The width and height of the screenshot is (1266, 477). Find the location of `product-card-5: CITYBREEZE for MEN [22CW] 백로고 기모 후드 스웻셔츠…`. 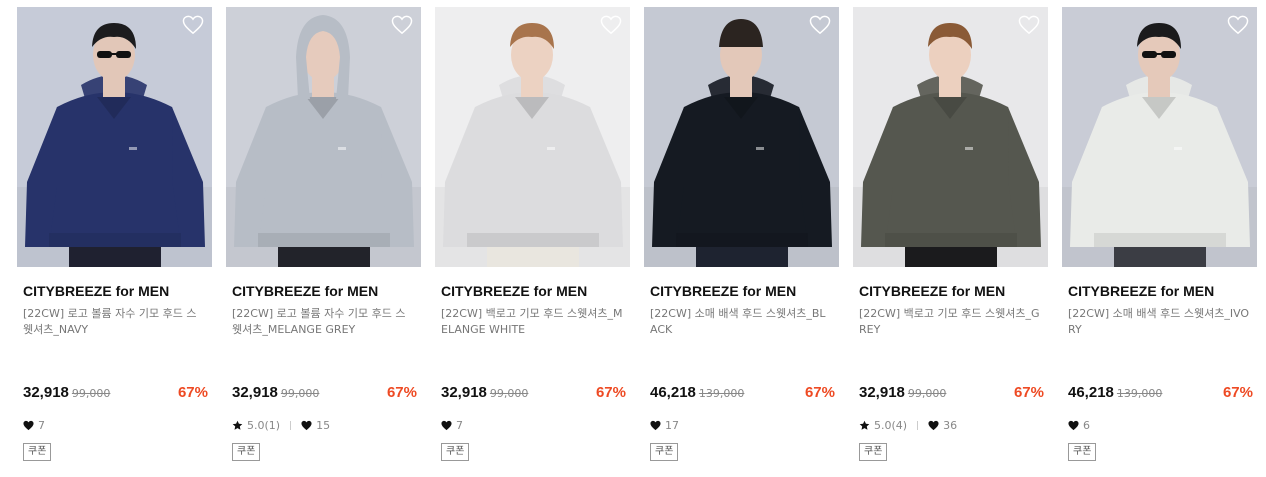

product-card-5: CITYBREEZE for MEN [22CW] 백로고 기모 후드 스웻셔츠… is located at coordinates (950, 234).